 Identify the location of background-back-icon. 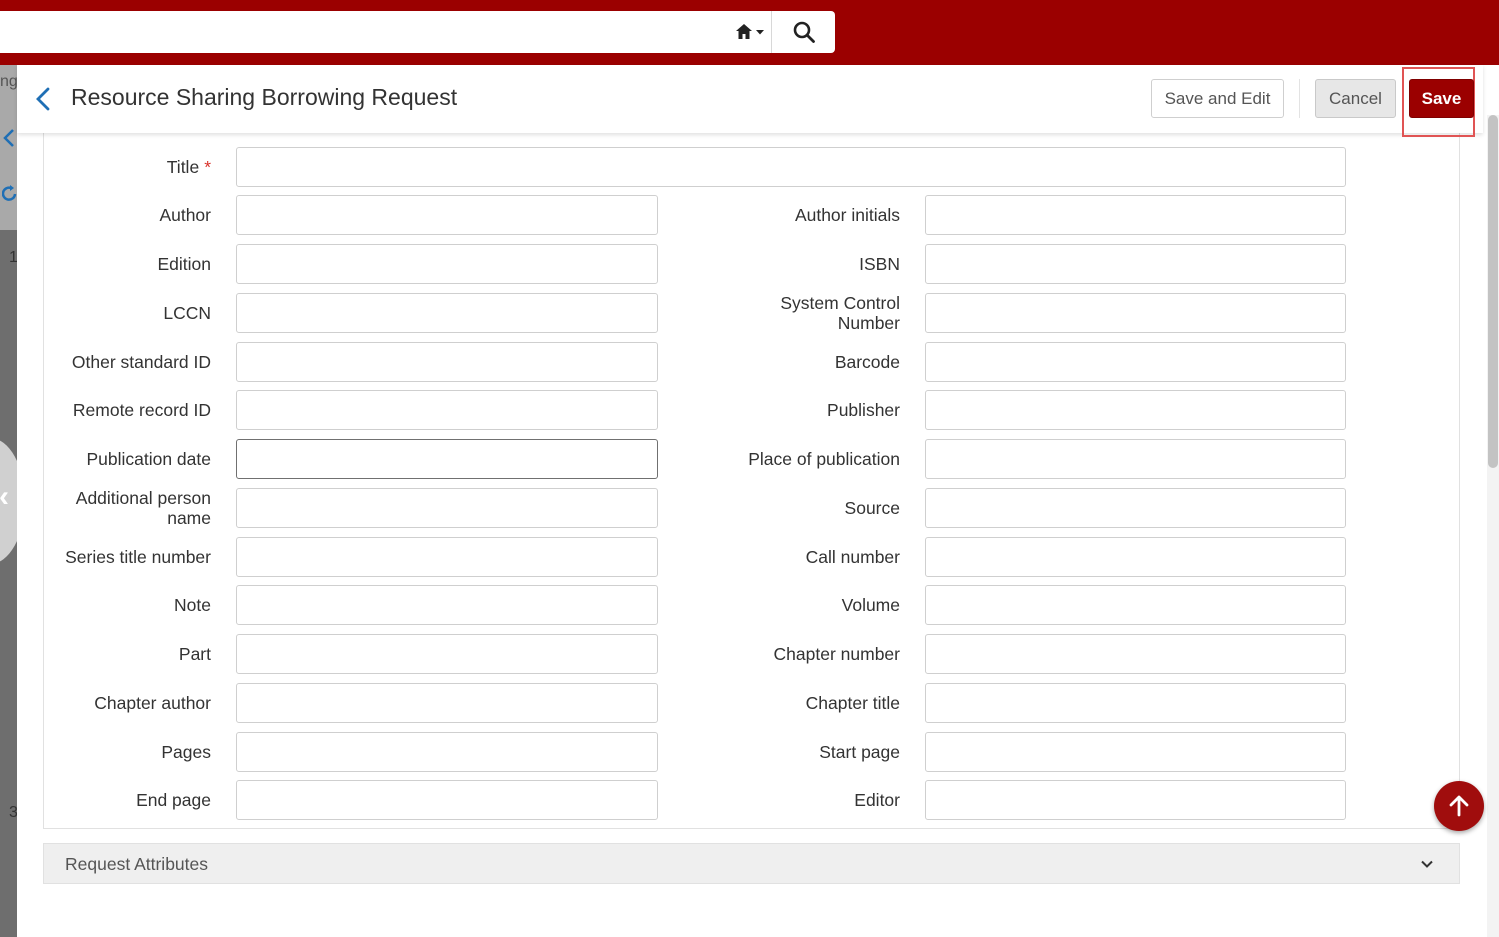
(8, 138).